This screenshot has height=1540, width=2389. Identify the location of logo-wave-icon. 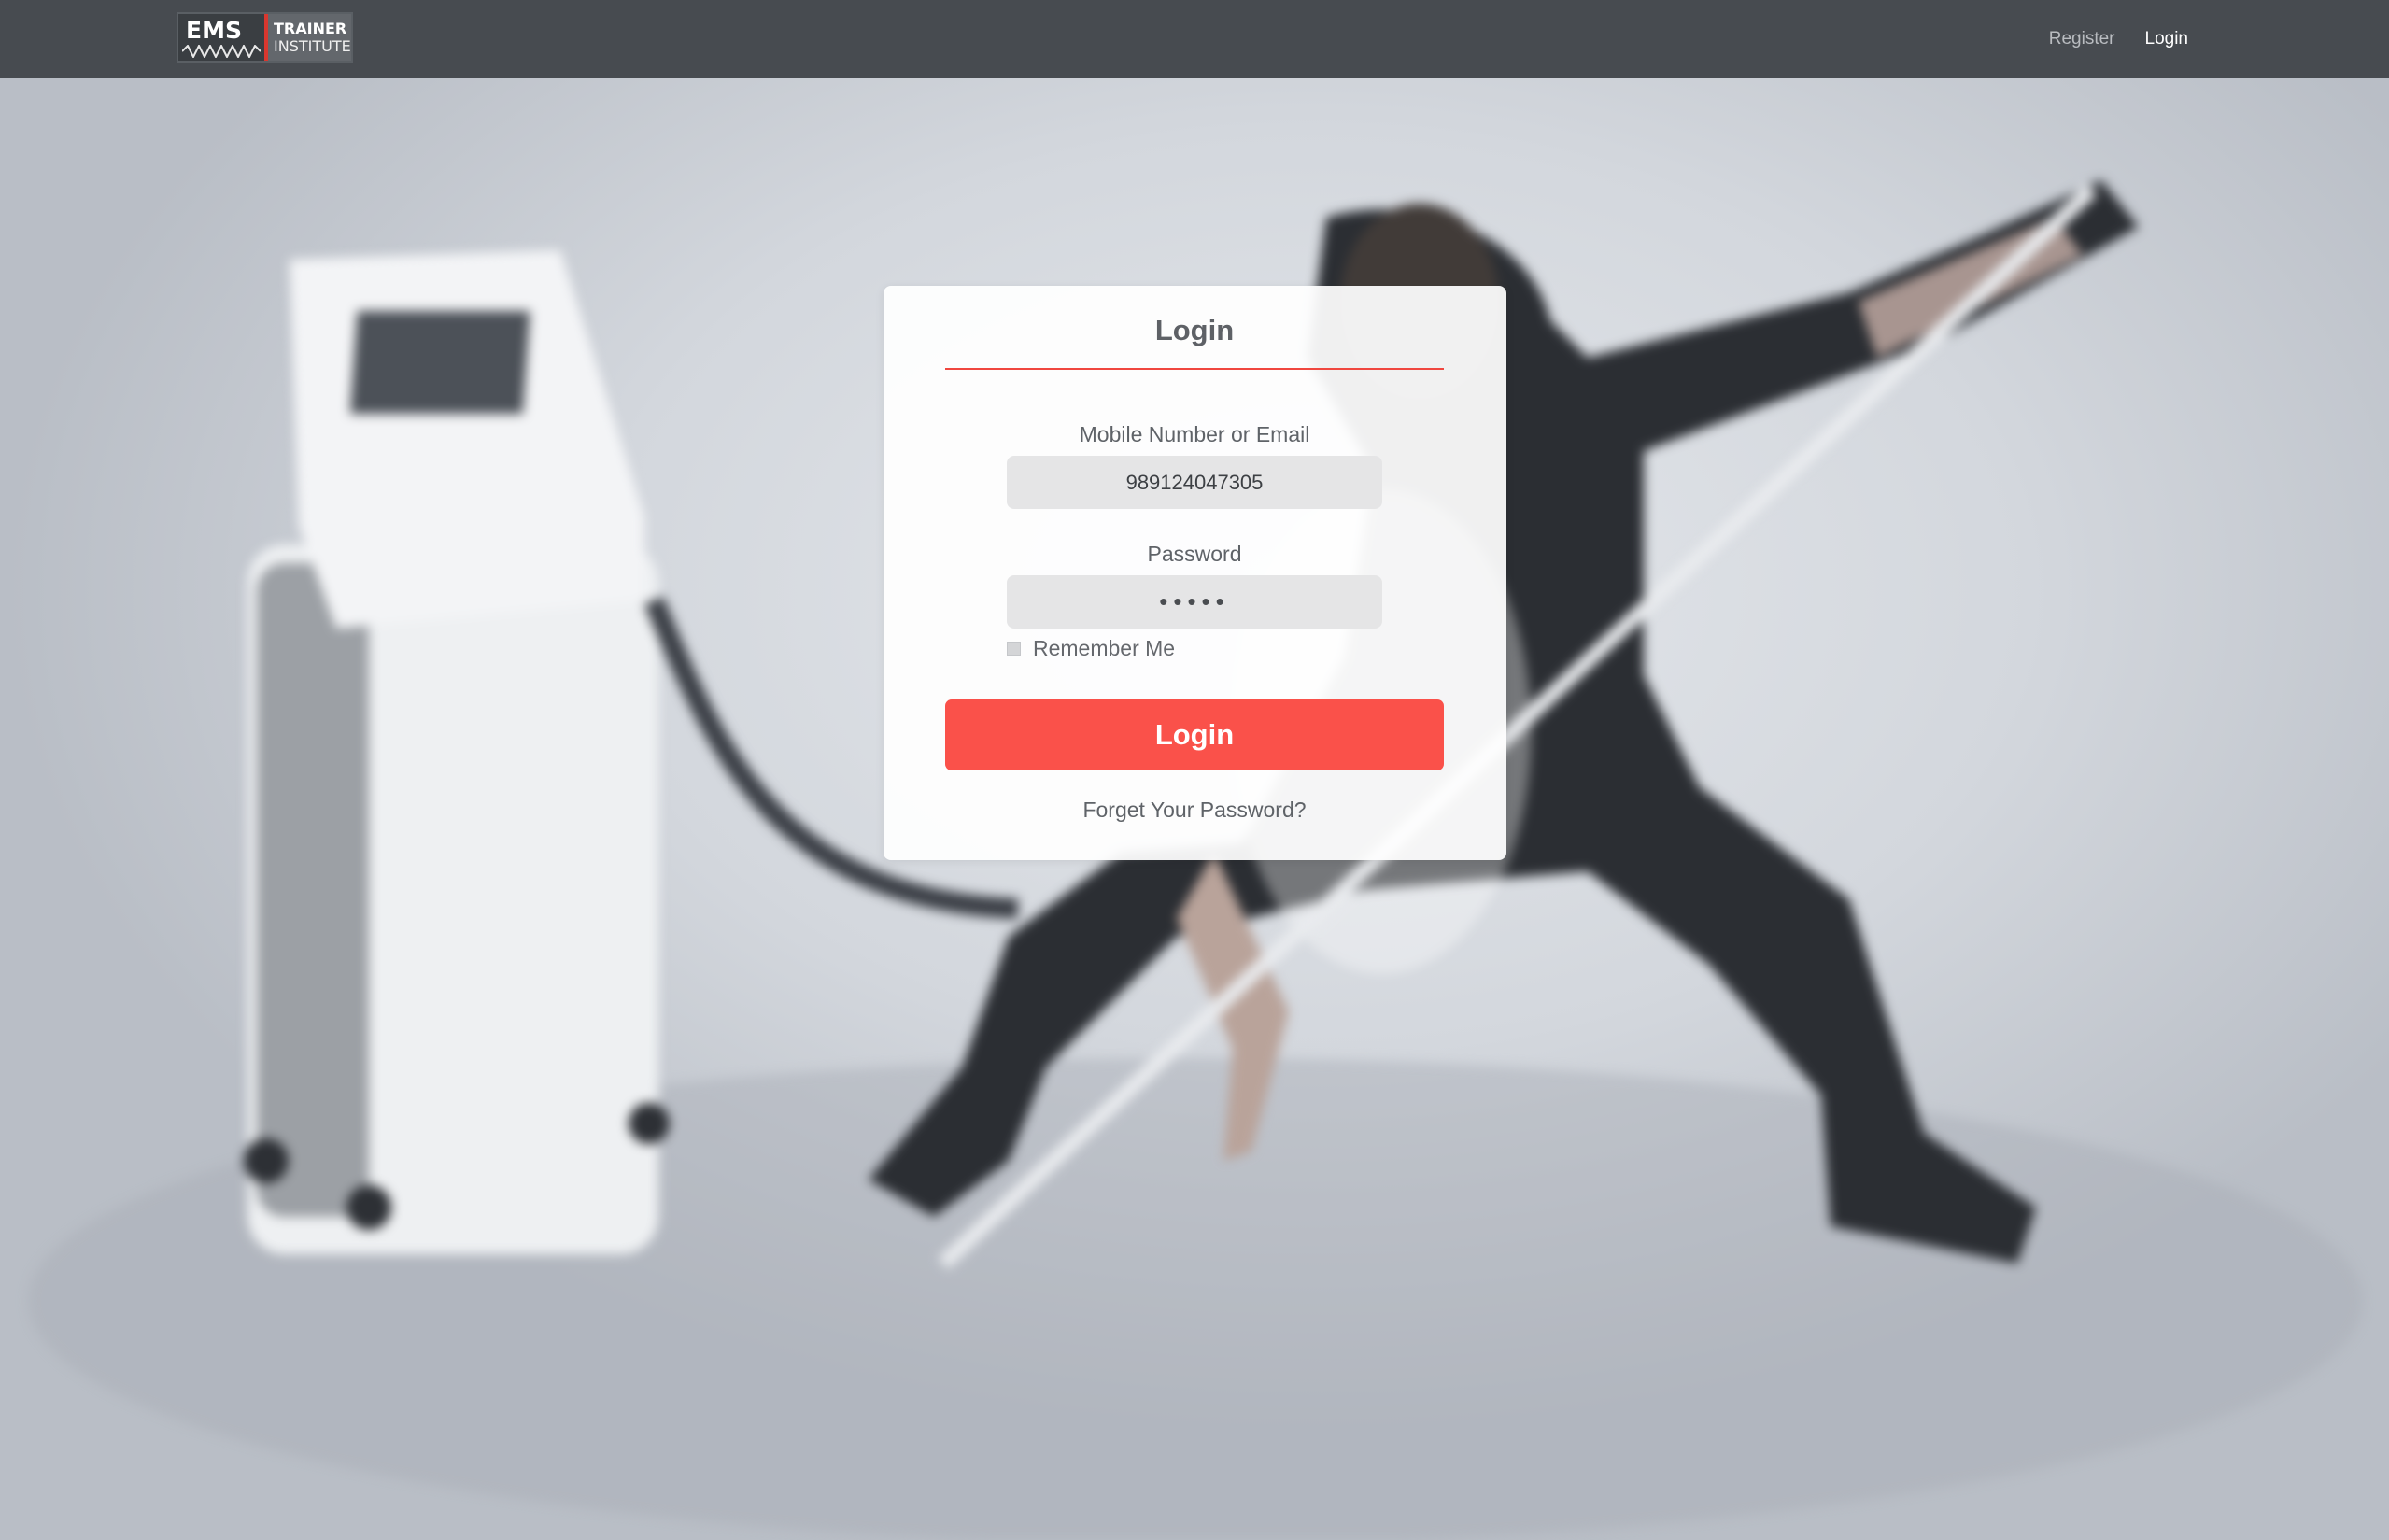
(221, 51).